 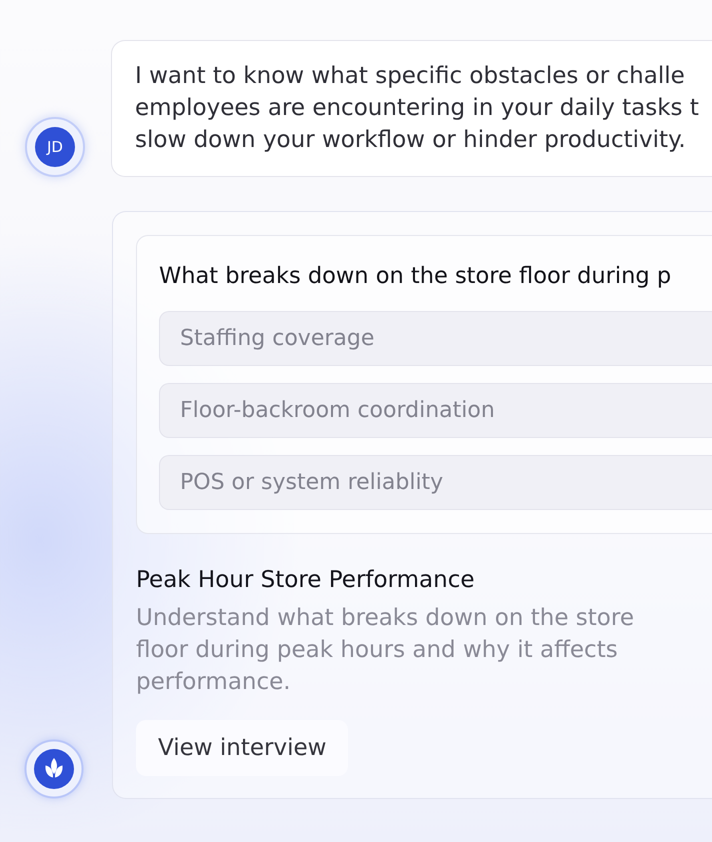 What do you see at coordinates (54, 769) in the screenshot?
I see `sprout-avatar-icon` at bounding box center [54, 769].